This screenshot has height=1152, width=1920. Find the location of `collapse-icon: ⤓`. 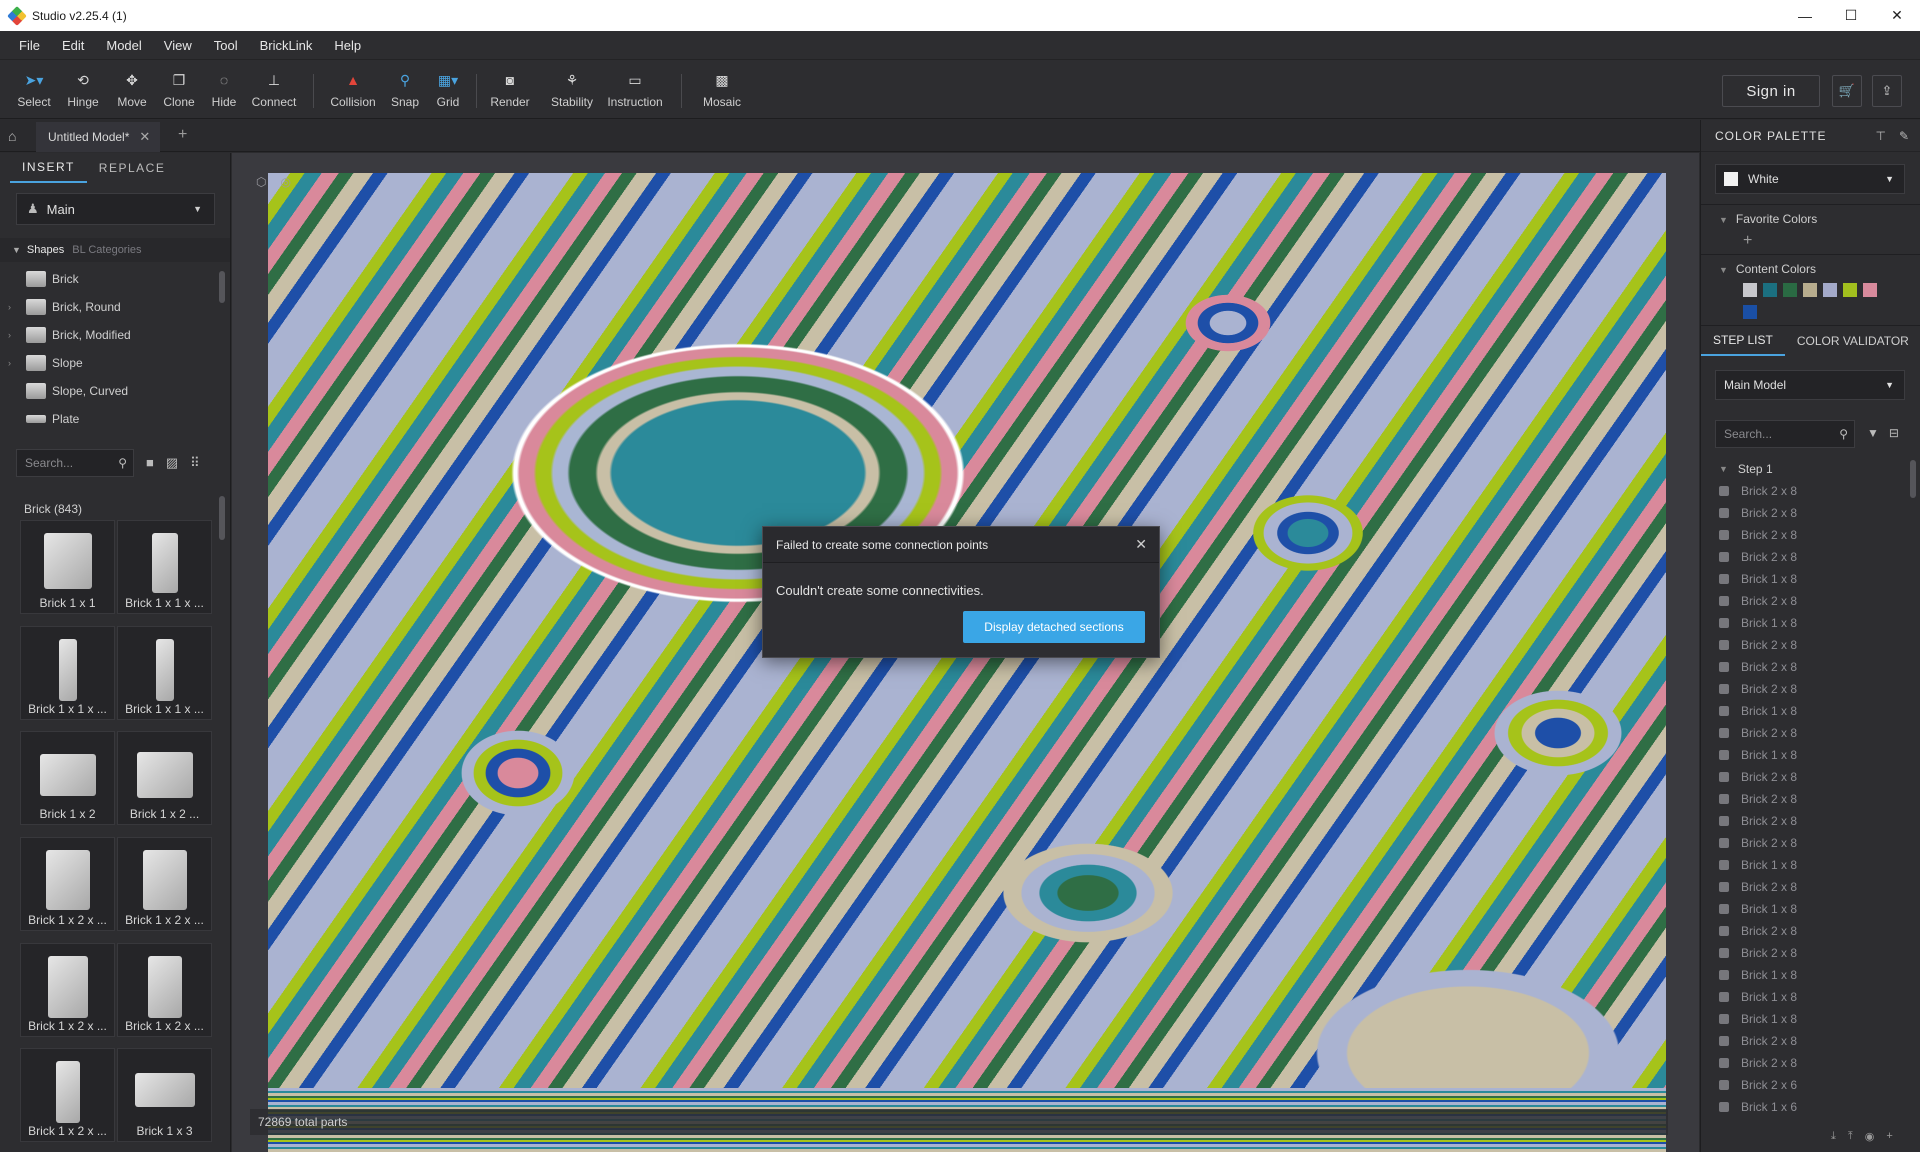

collapse-icon: ⤓ is located at coordinates (1833, 1136).